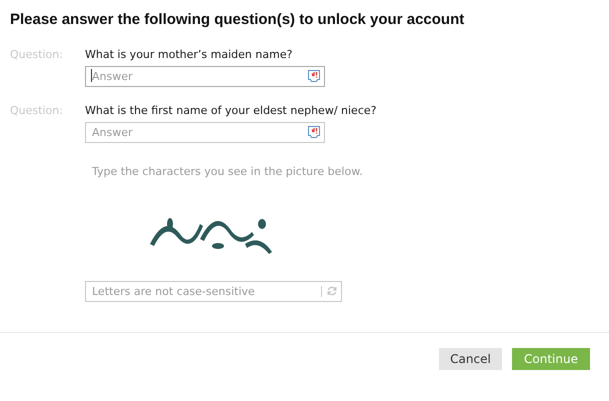  Describe the element at coordinates (227, 171) in the screenshot. I see `instruction-text: Type the characters you see in the picture below.` at that location.